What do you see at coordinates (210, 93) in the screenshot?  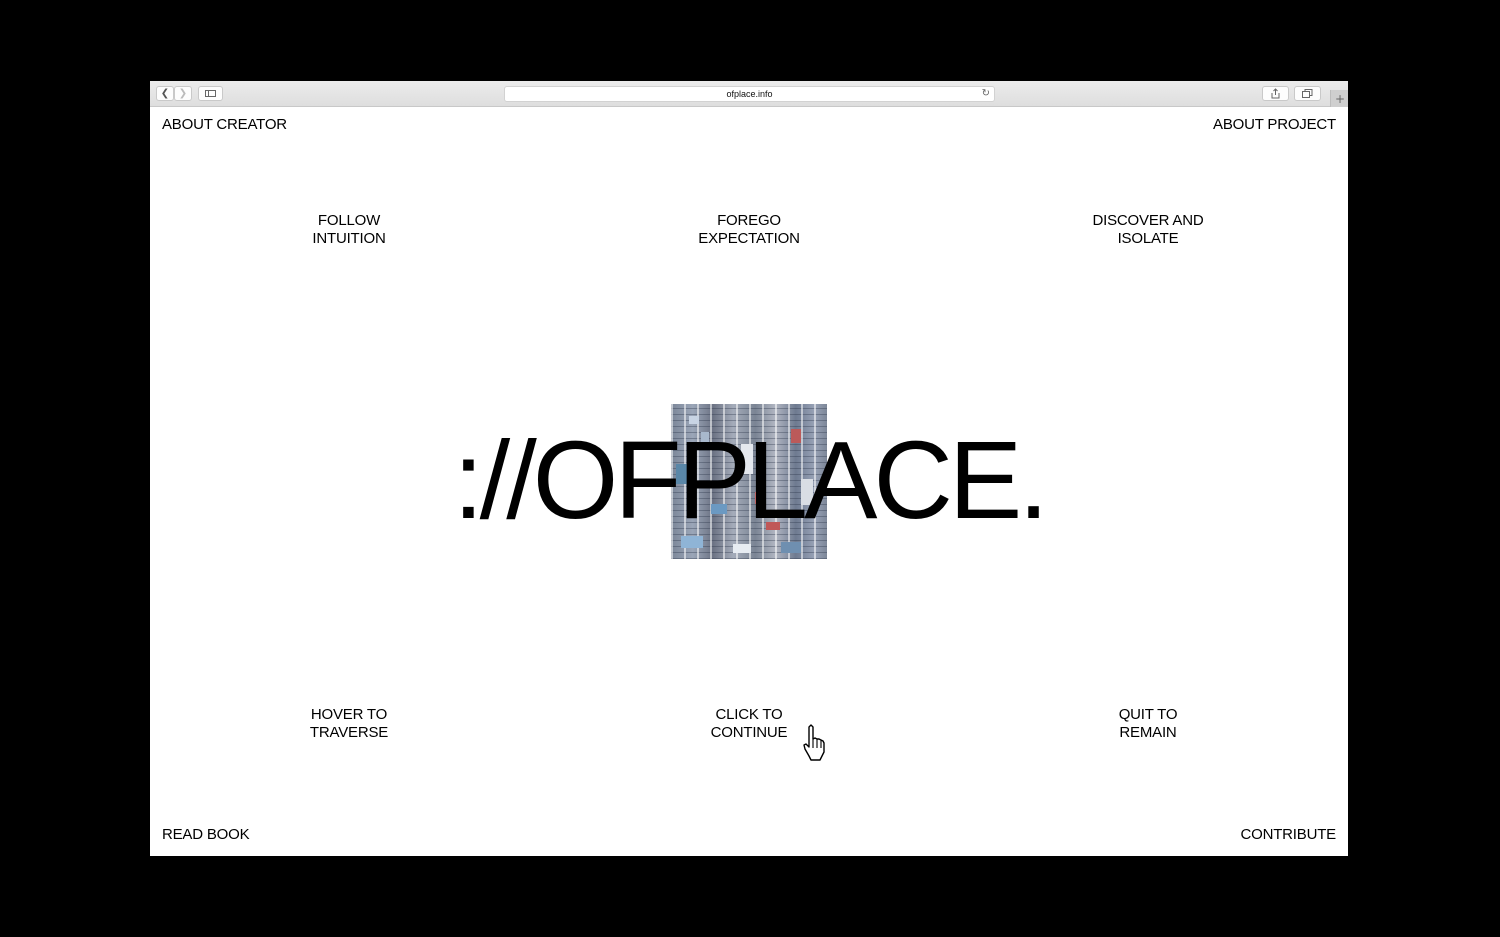 I see `sidebar-icon` at bounding box center [210, 93].